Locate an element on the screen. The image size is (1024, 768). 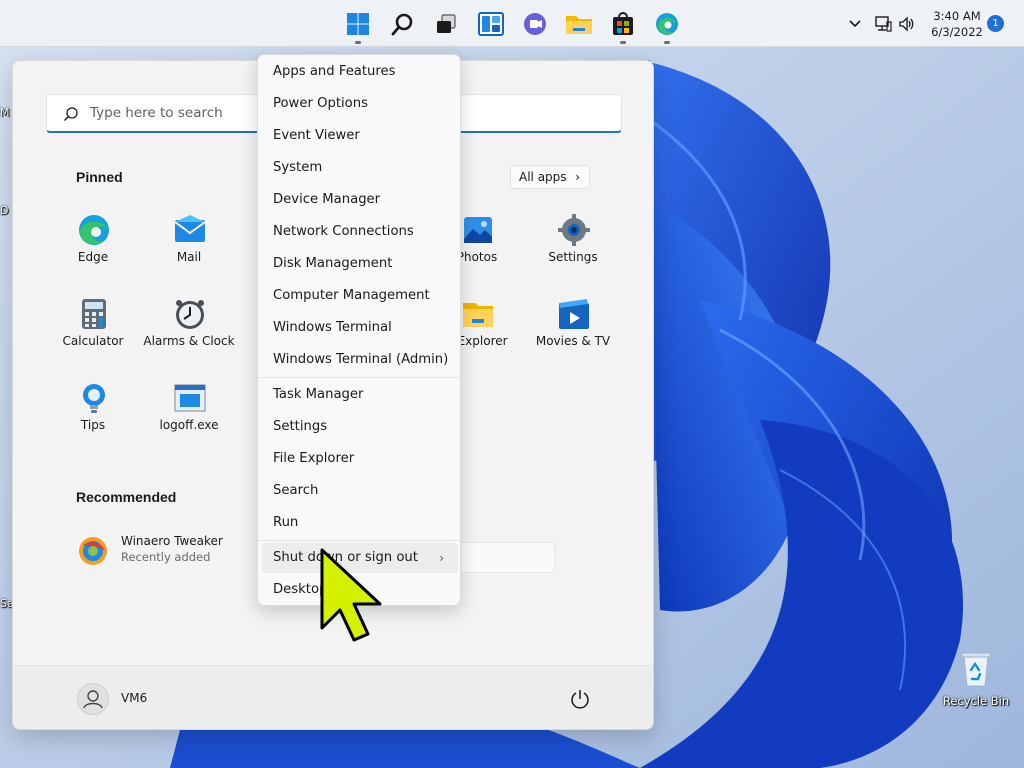
app-label: Mail is located at coordinates (189, 257).